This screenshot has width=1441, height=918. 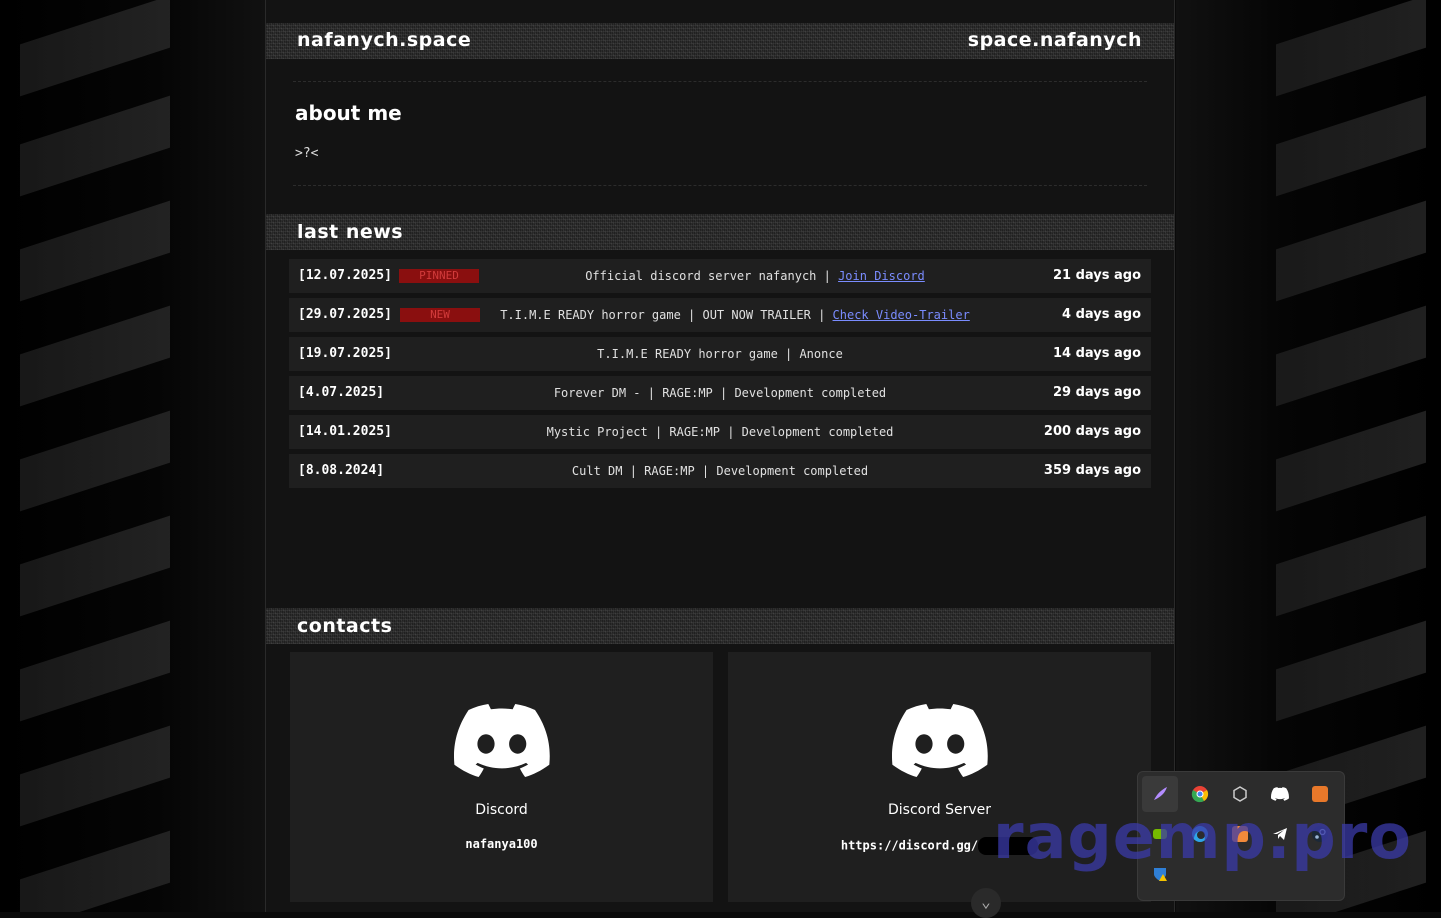 I want to click on scroll-down-button: ⌄, so click(x=986, y=903).